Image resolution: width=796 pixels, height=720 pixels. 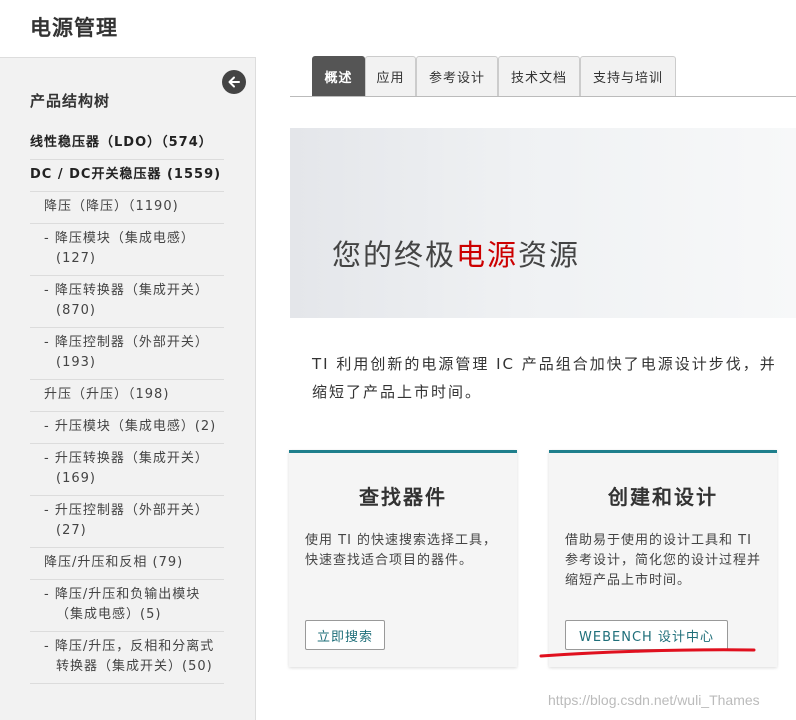 I want to click on search-now-button: 立即搜索, so click(x=345, y=635).